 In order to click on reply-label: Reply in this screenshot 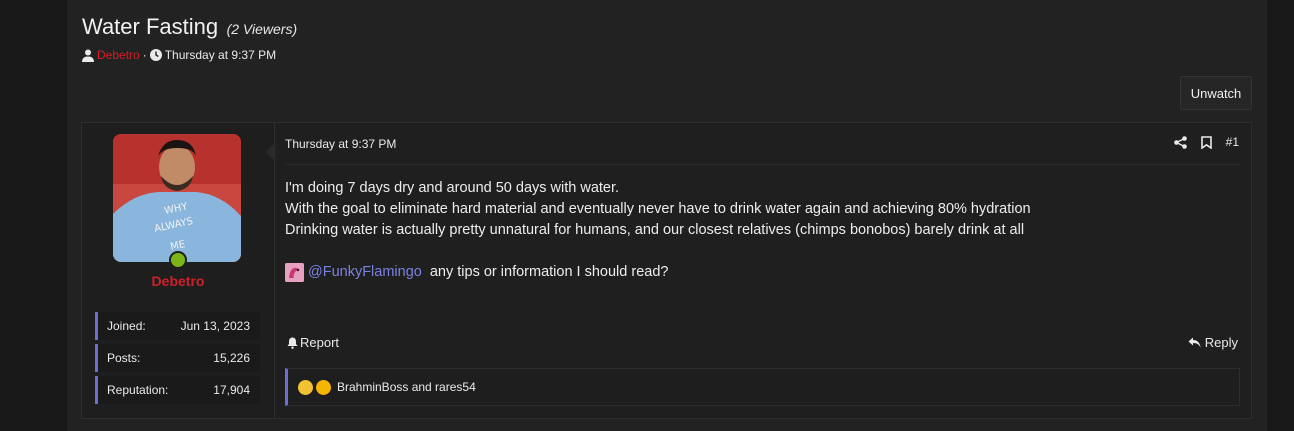, I will do `click(1221, 342)`.